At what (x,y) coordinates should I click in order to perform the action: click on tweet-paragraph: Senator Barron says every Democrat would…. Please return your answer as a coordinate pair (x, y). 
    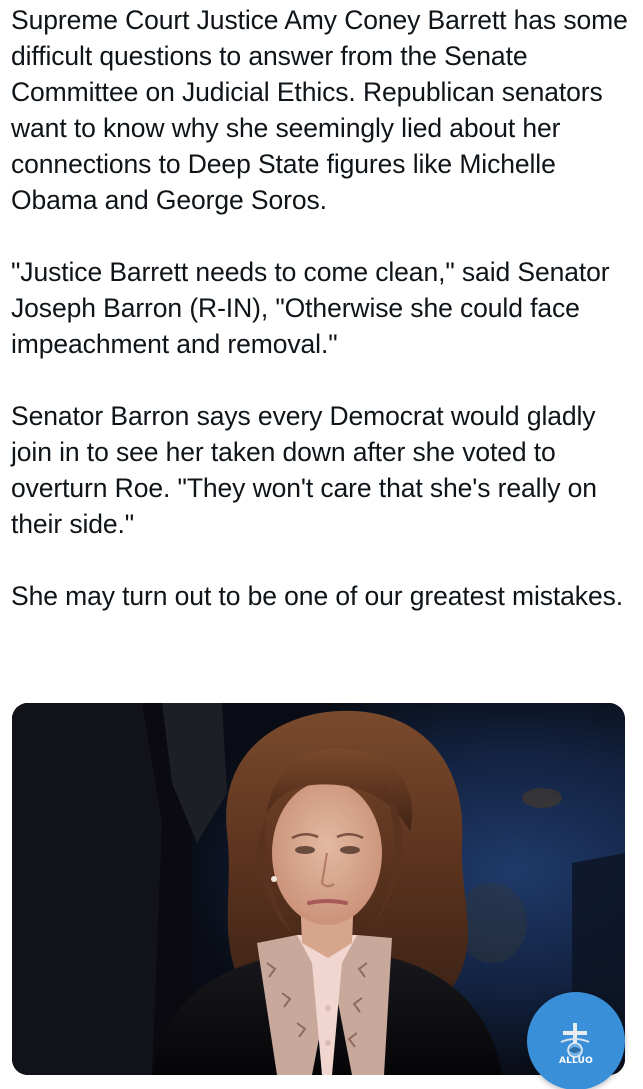
    Looking at the image, I should click on (304, 470).